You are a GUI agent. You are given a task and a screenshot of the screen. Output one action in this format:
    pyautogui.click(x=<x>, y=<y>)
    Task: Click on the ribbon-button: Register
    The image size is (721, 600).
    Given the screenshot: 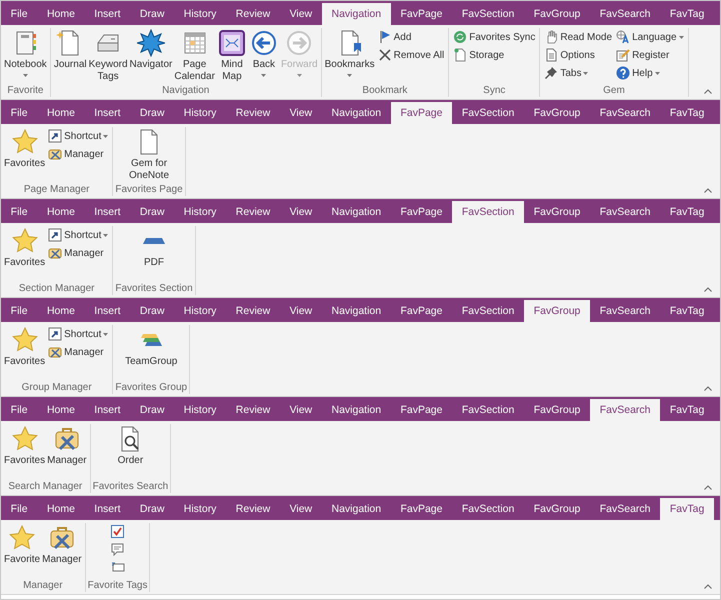 What is the action you would take?
    pyautogui.click(x=650, y=55)
    